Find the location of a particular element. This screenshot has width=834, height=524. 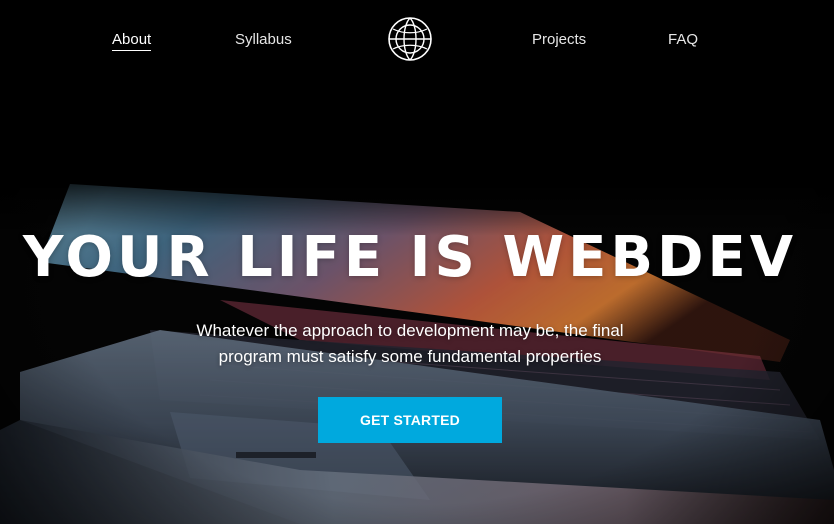

nav-link-syllabus: Syllabus is located at coordinates (263, 40).